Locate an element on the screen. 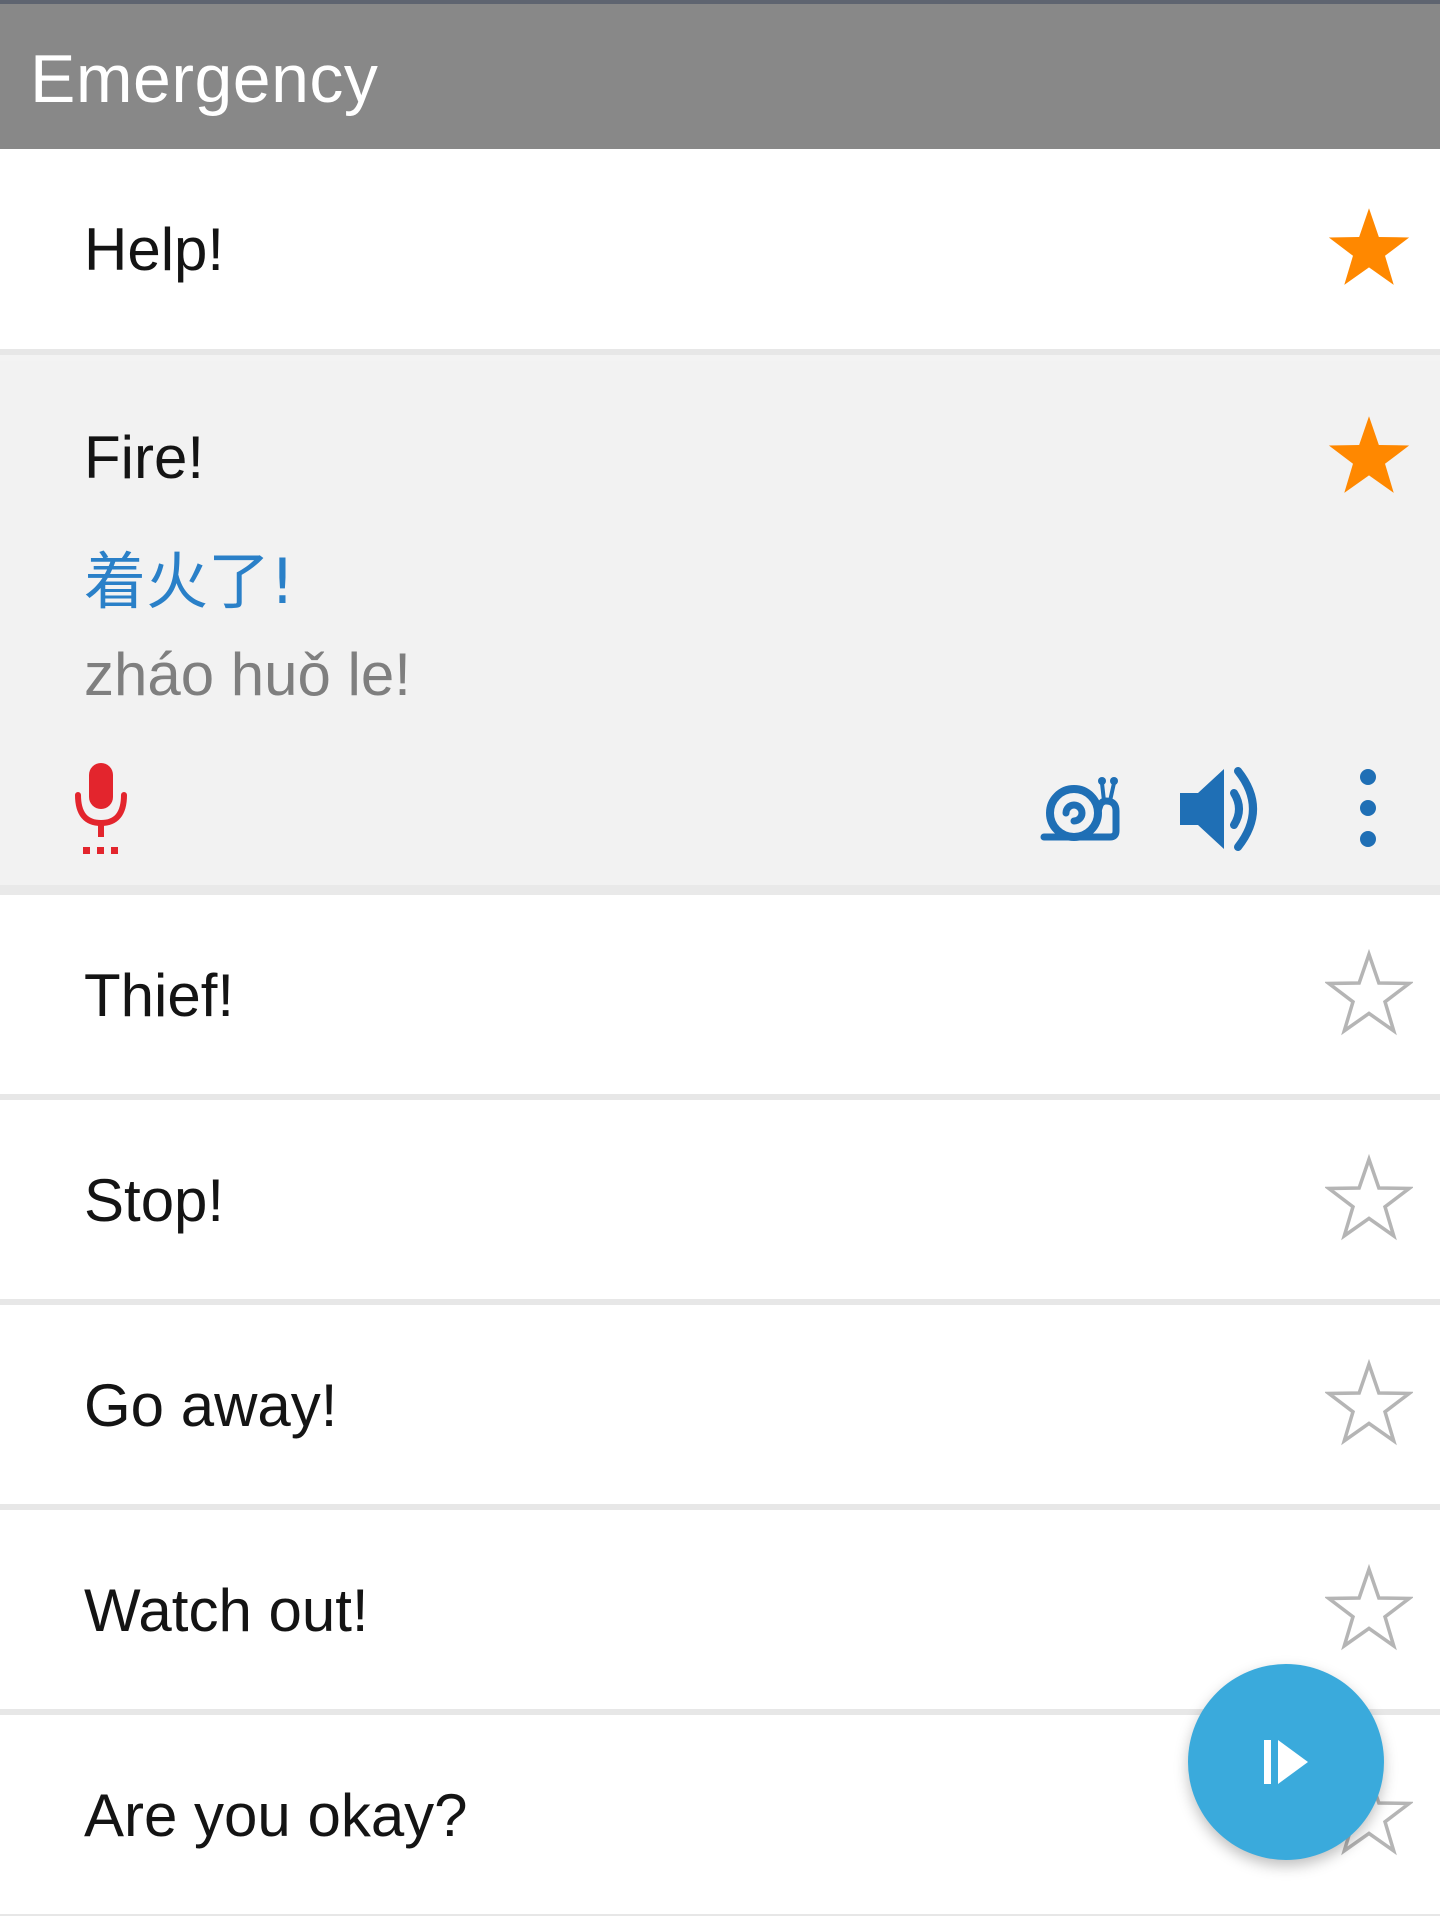 This screenshot has width=1440, height=1916. page-title: Emergency is located at coordinates (204, 78).